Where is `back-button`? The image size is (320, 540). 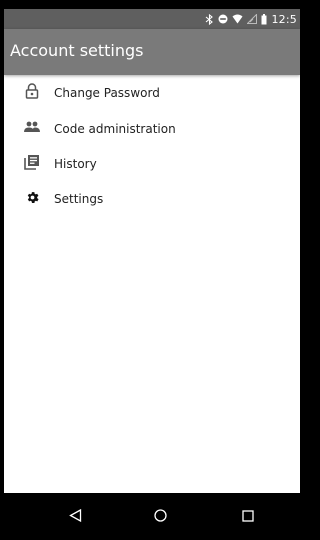
back-button is located at coordinates (75, 516).